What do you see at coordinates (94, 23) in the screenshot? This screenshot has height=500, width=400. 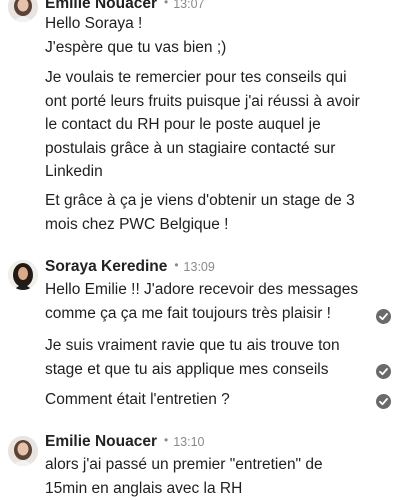 I see `text-line: Hello Soraya !` at bounding box center [94, 23].